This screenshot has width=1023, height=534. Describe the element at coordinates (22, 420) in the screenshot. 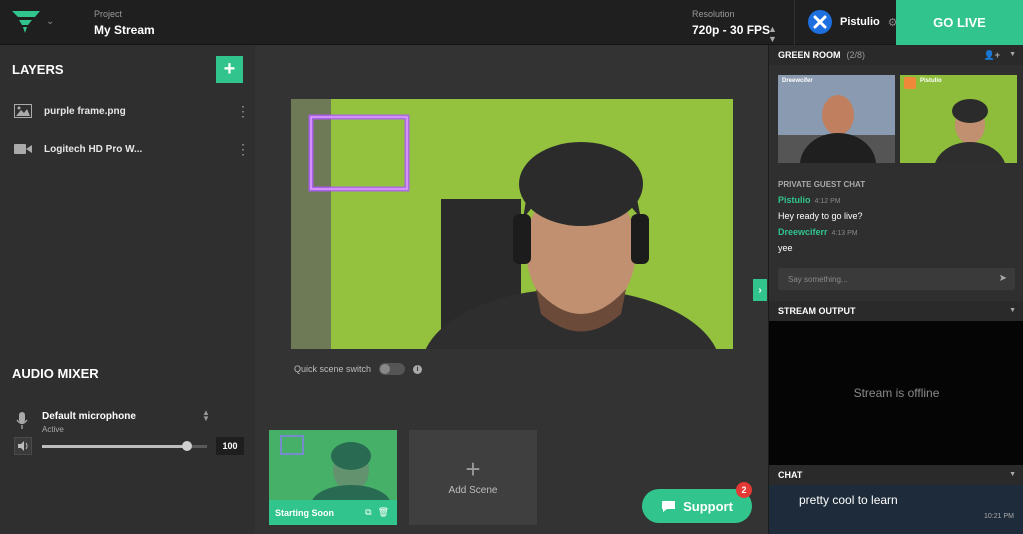

I see `microphone-icon` at that location.